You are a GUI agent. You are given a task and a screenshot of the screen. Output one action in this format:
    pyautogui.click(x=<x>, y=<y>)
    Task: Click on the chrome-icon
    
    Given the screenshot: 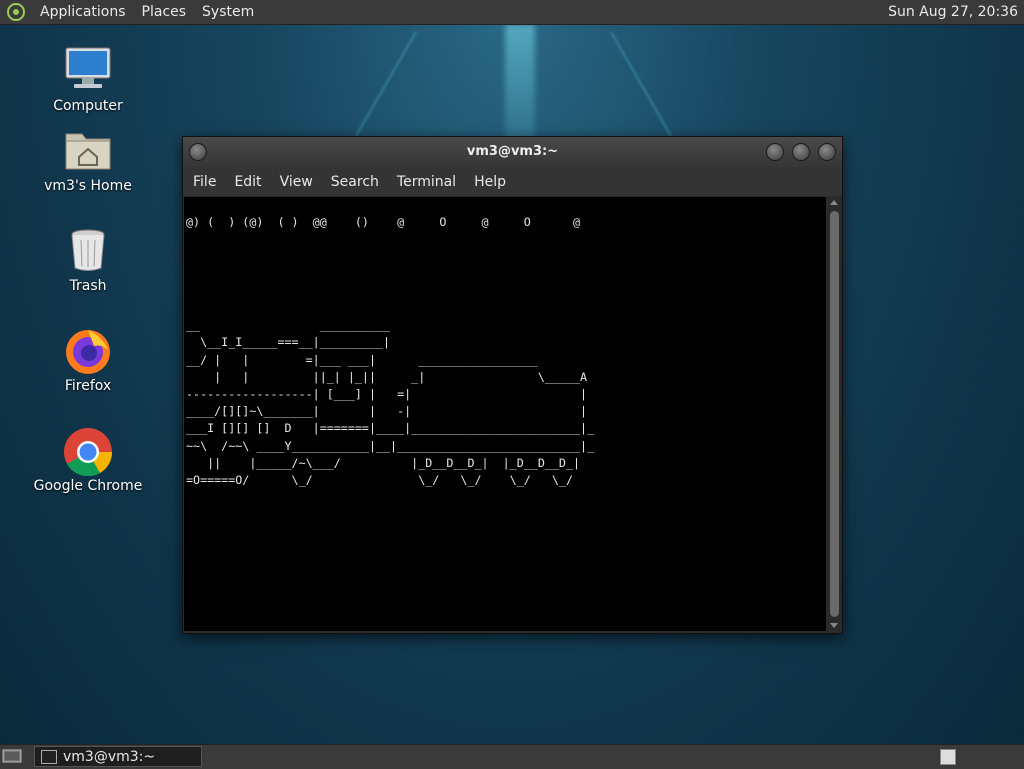 What is the action you would take?
    pyautogui.click(x=88, y=450)
    